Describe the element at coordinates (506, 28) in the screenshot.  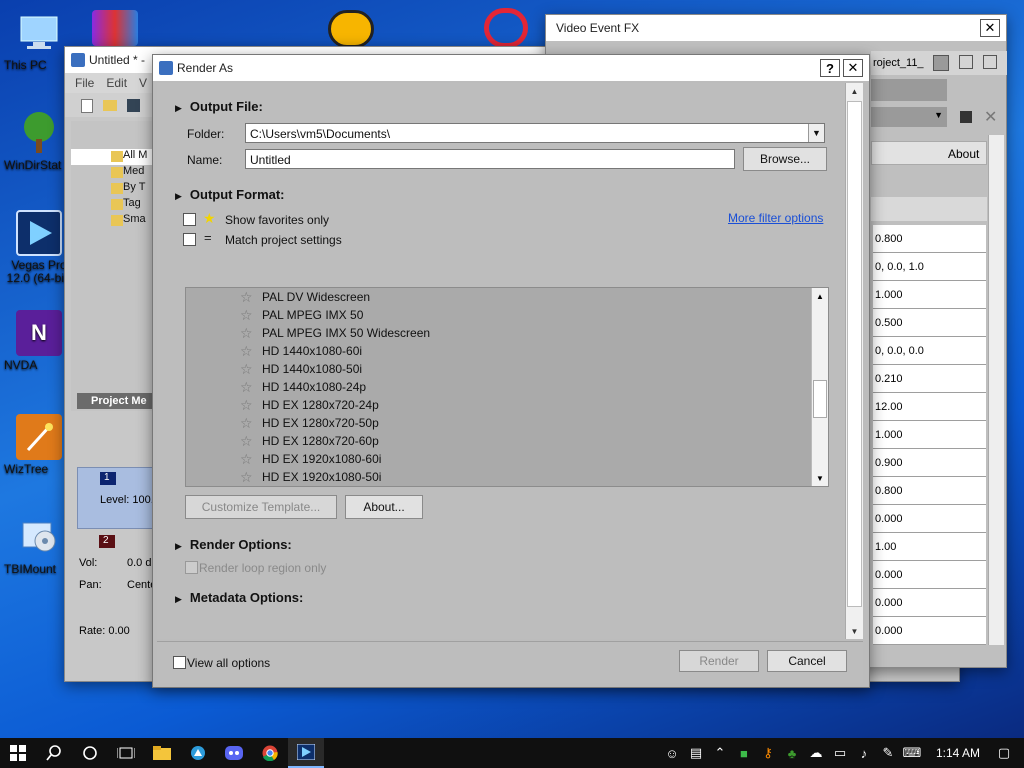
I see `opera-icon` at that location.